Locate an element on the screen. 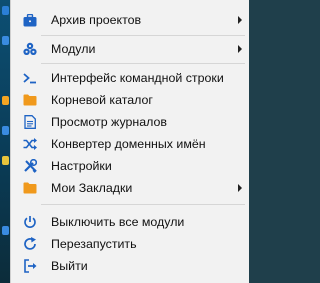  menu-item-bookmarks: Мои Закладки is located at coordinates (130, 188).